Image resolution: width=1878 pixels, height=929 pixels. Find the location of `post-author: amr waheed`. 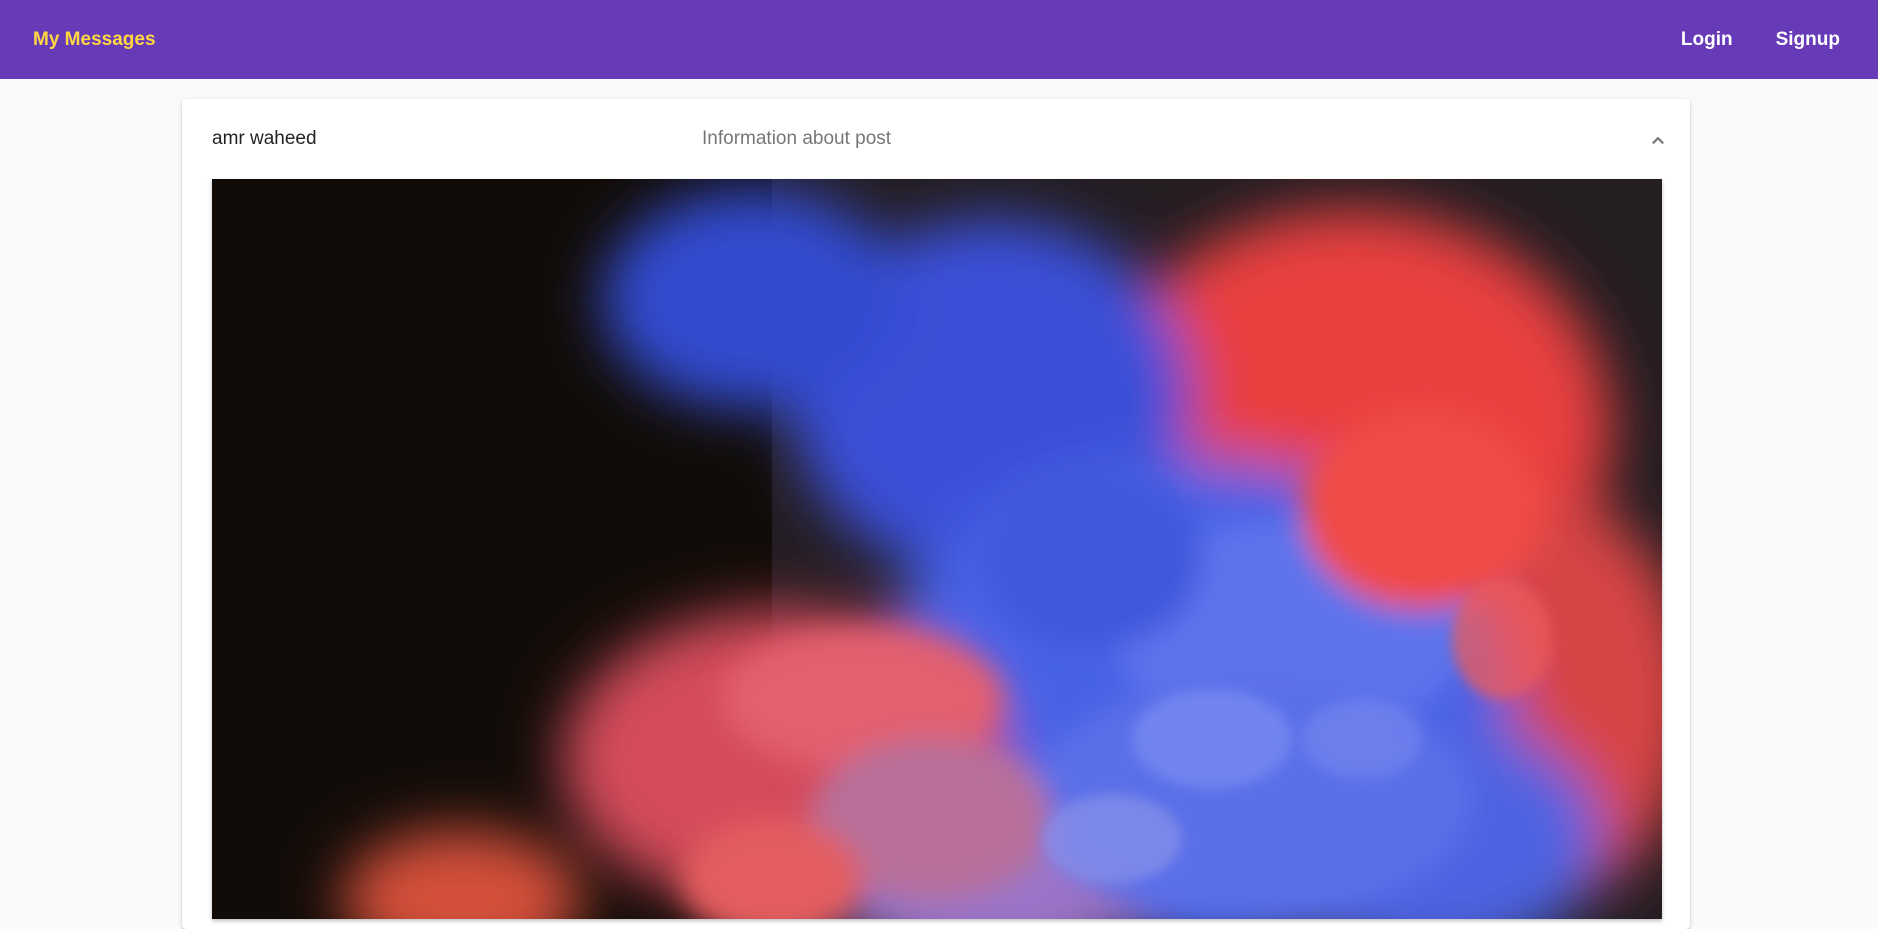

post-author: amr waheed is located at coordinates (264, 138).